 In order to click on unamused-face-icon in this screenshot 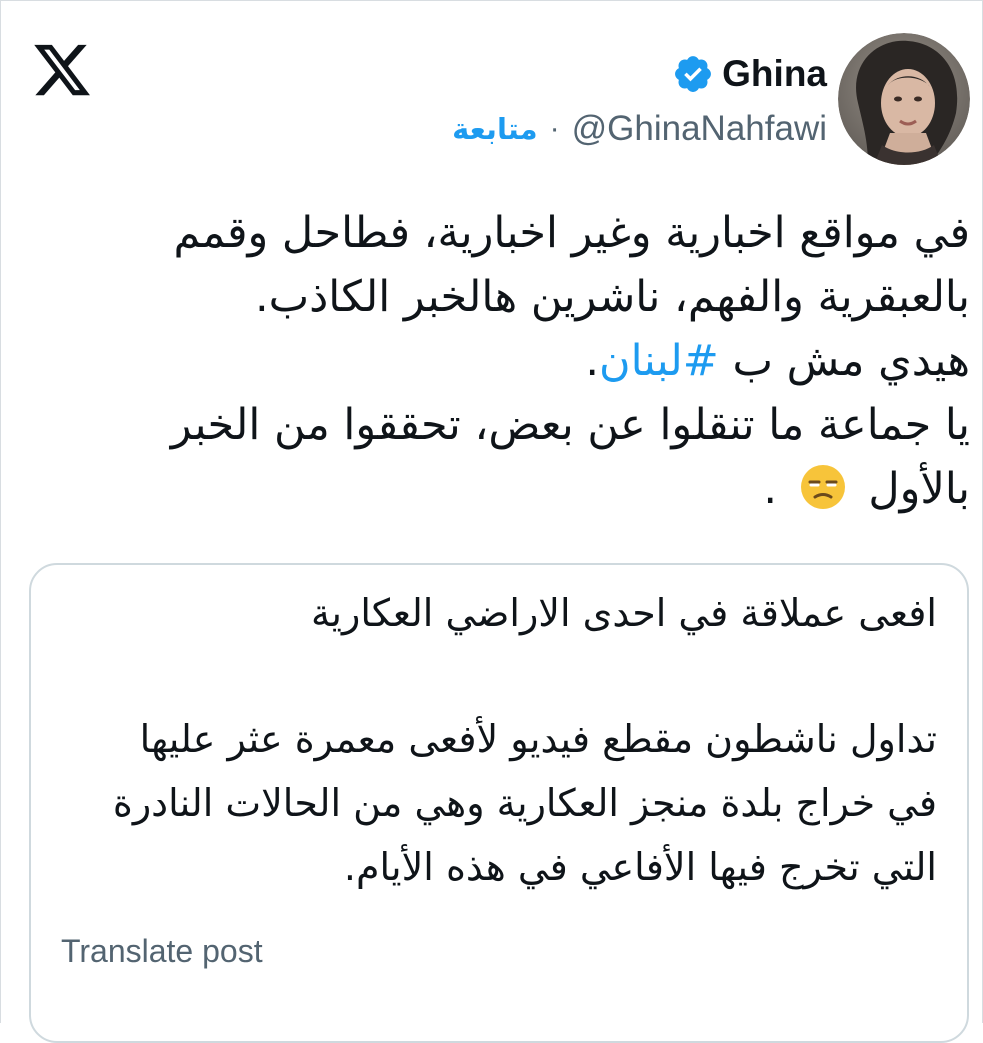, I will do `click(822, 487)`.